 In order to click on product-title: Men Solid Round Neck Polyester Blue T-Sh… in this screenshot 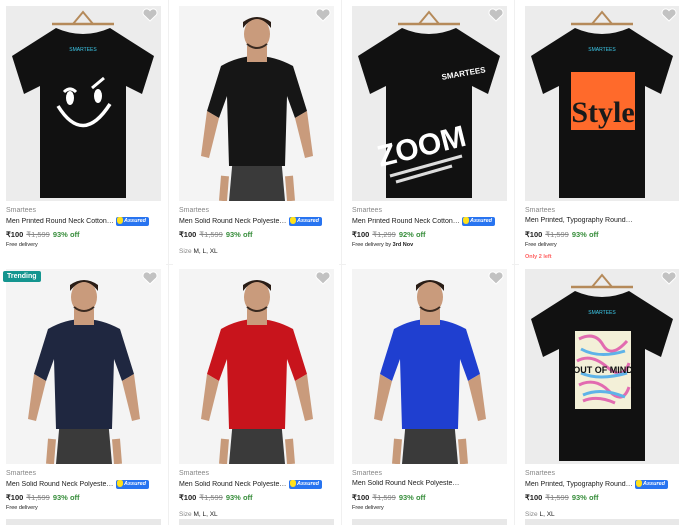, I will do `click(429, 483)`.